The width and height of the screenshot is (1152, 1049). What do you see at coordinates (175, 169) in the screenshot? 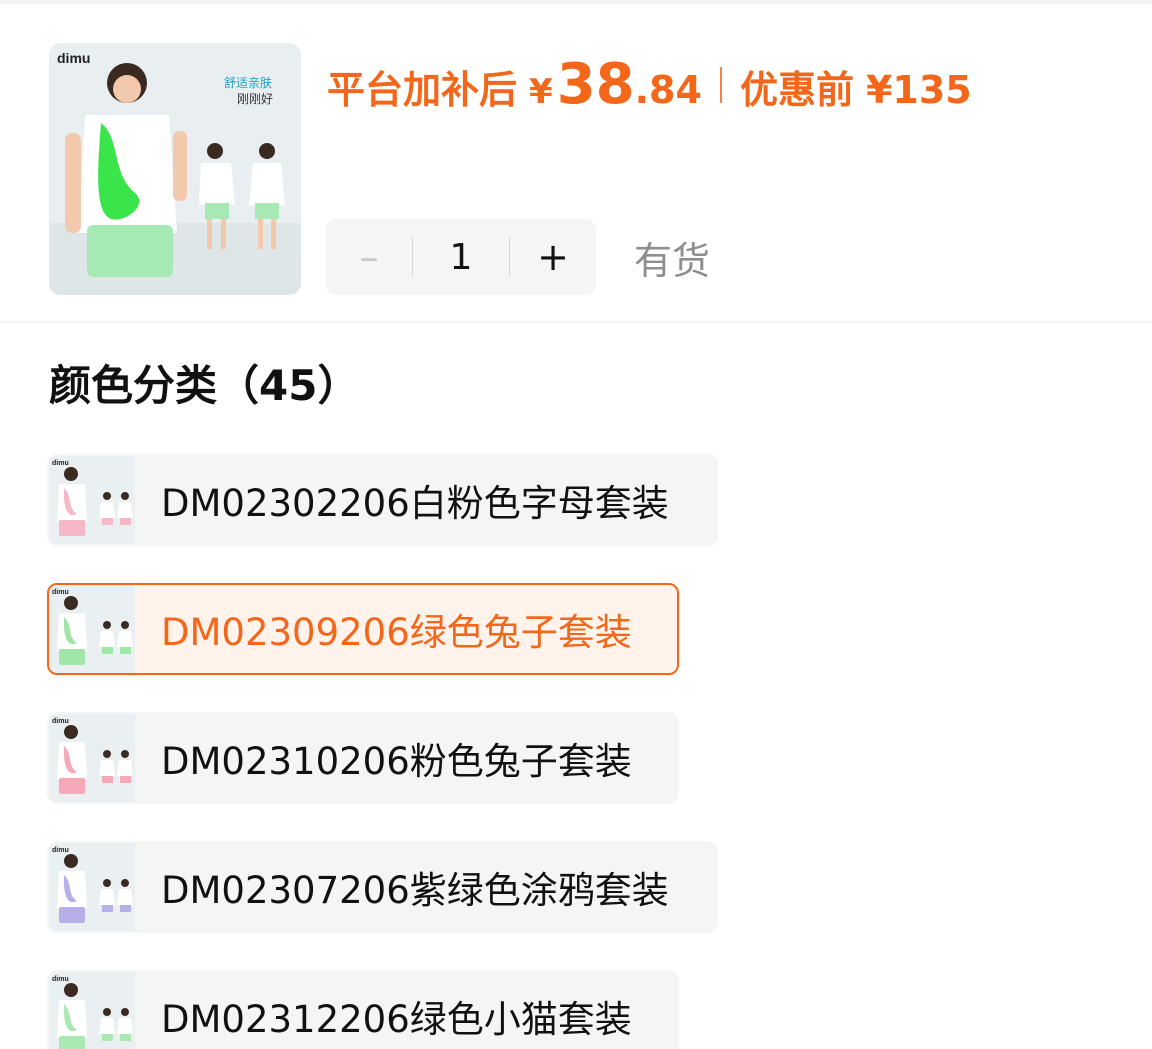
I see `product-main-image: dimu 舒适亲肤 刚刚好` at bounding box center [175, 169].